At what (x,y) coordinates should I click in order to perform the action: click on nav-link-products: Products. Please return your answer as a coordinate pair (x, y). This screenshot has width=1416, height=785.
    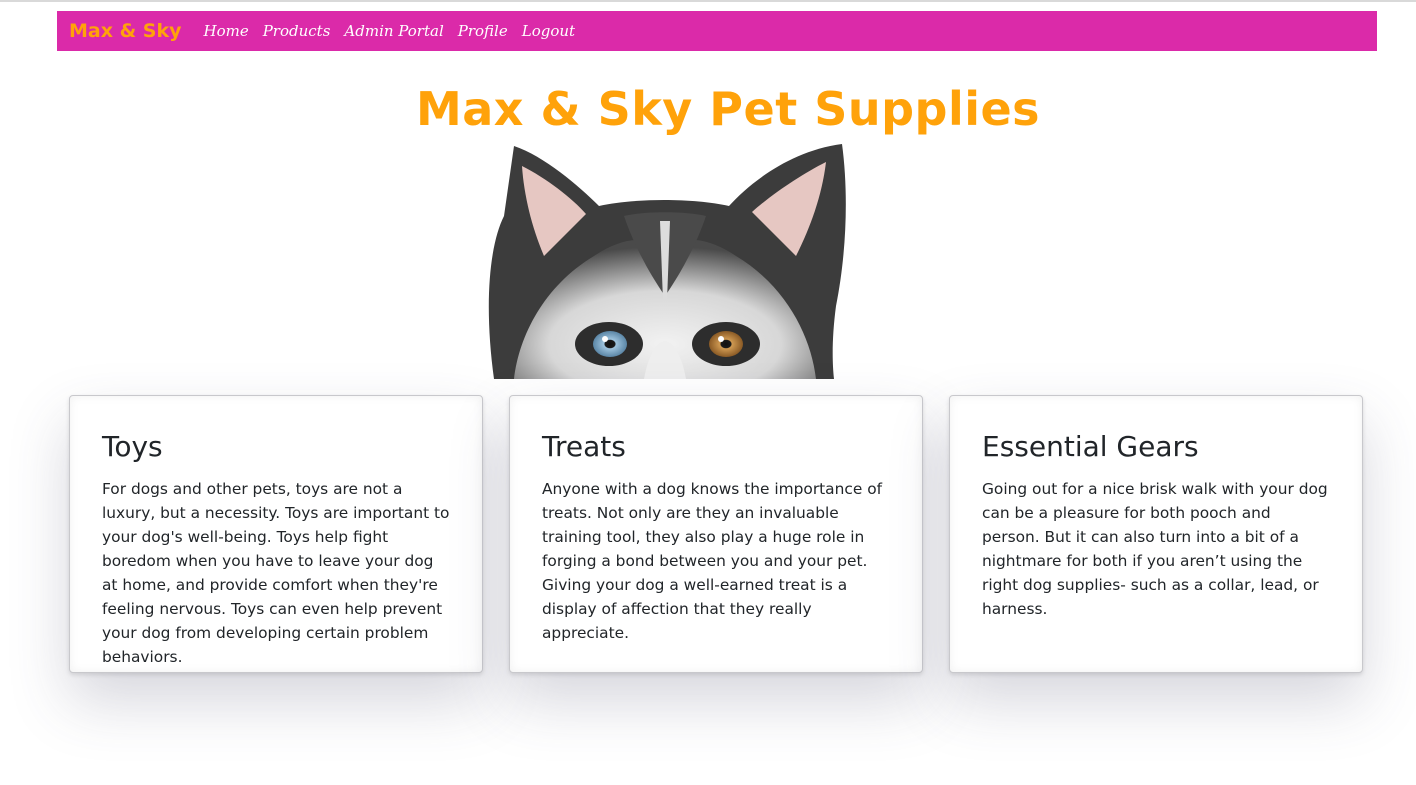
    Looking at the image, I should click on (297, 31).